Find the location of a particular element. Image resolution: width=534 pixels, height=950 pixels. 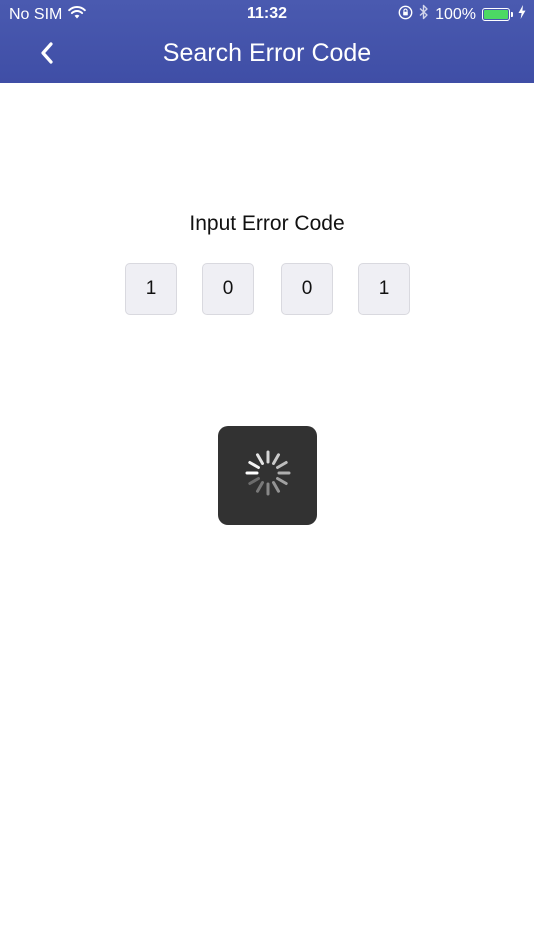

bluetooth-icon is located at coordinates (424, 14).